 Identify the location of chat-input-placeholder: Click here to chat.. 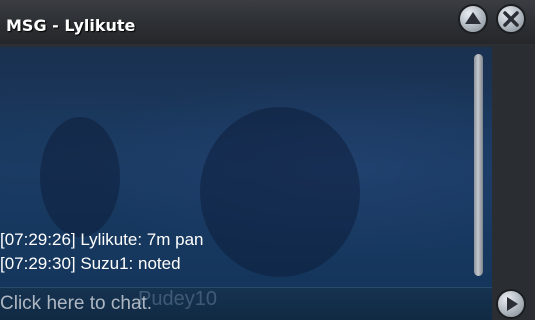
(76, 303).